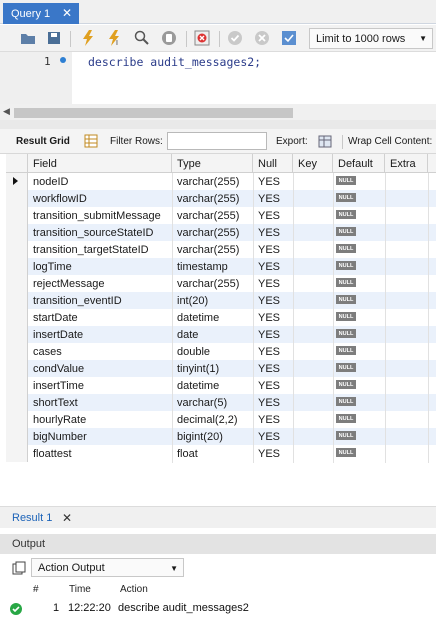 The width and height of the screenshot is (436, 633). Describe the element at coordinates (313, 163) in the screenshot. I see `column-header-key: Key` at that location.